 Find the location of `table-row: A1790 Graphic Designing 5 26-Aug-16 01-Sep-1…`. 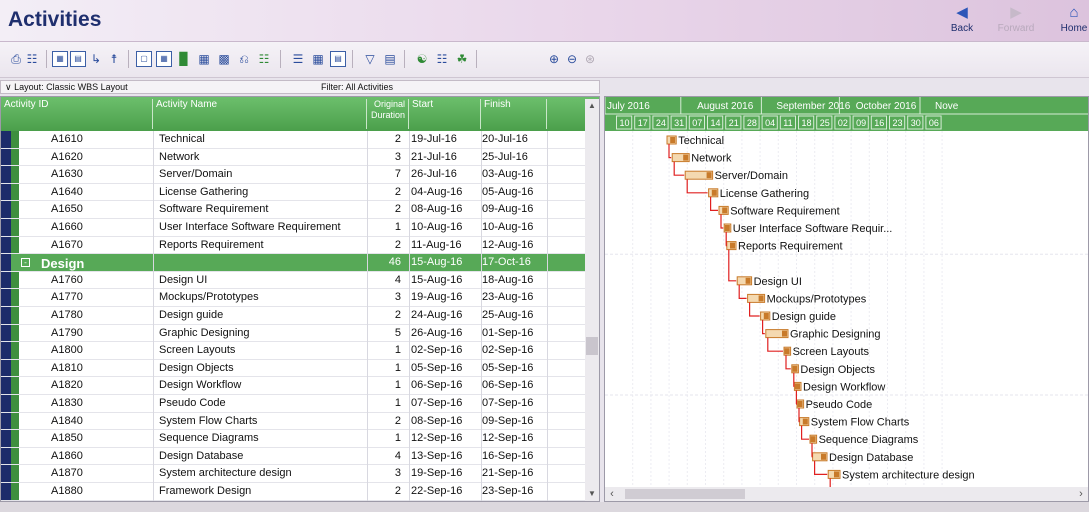

table-row: A1790 Graphic Designing 5 26-Aug-16 01-Sep-1… is located at coordinates (293, 333).